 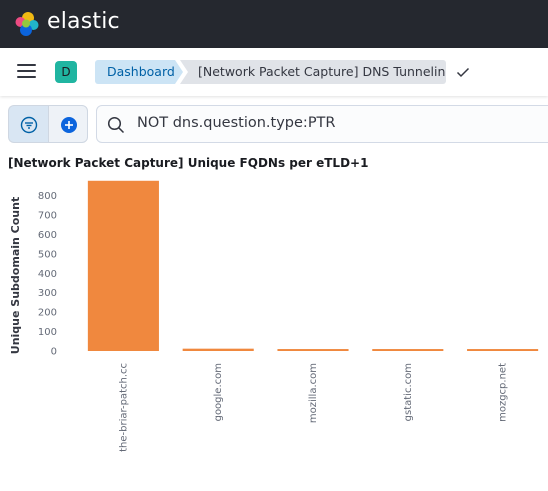 I want to click on y-tick-label: 400, so click(x=47, y=274).